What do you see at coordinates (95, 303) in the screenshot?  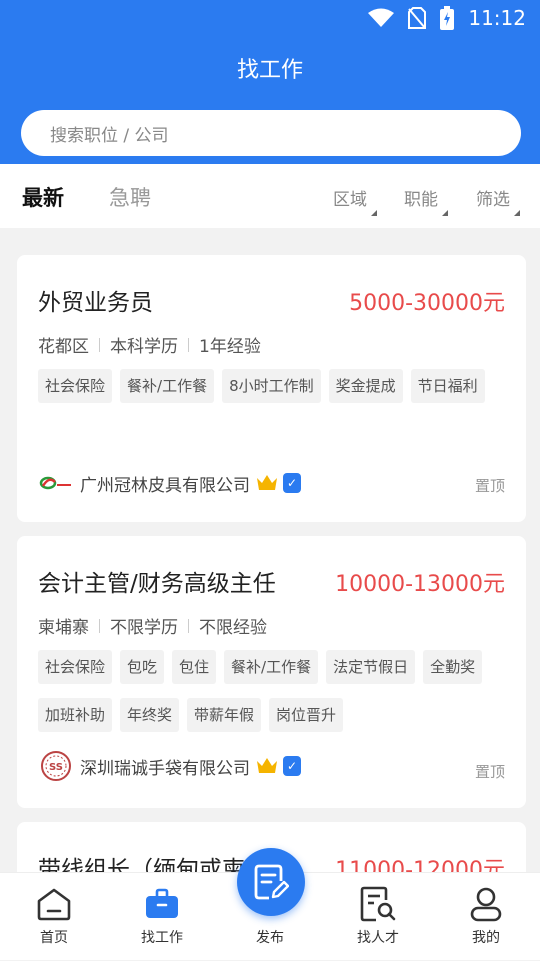 I see `job-title: 外贸业务员` at bounding box center [95, 303].